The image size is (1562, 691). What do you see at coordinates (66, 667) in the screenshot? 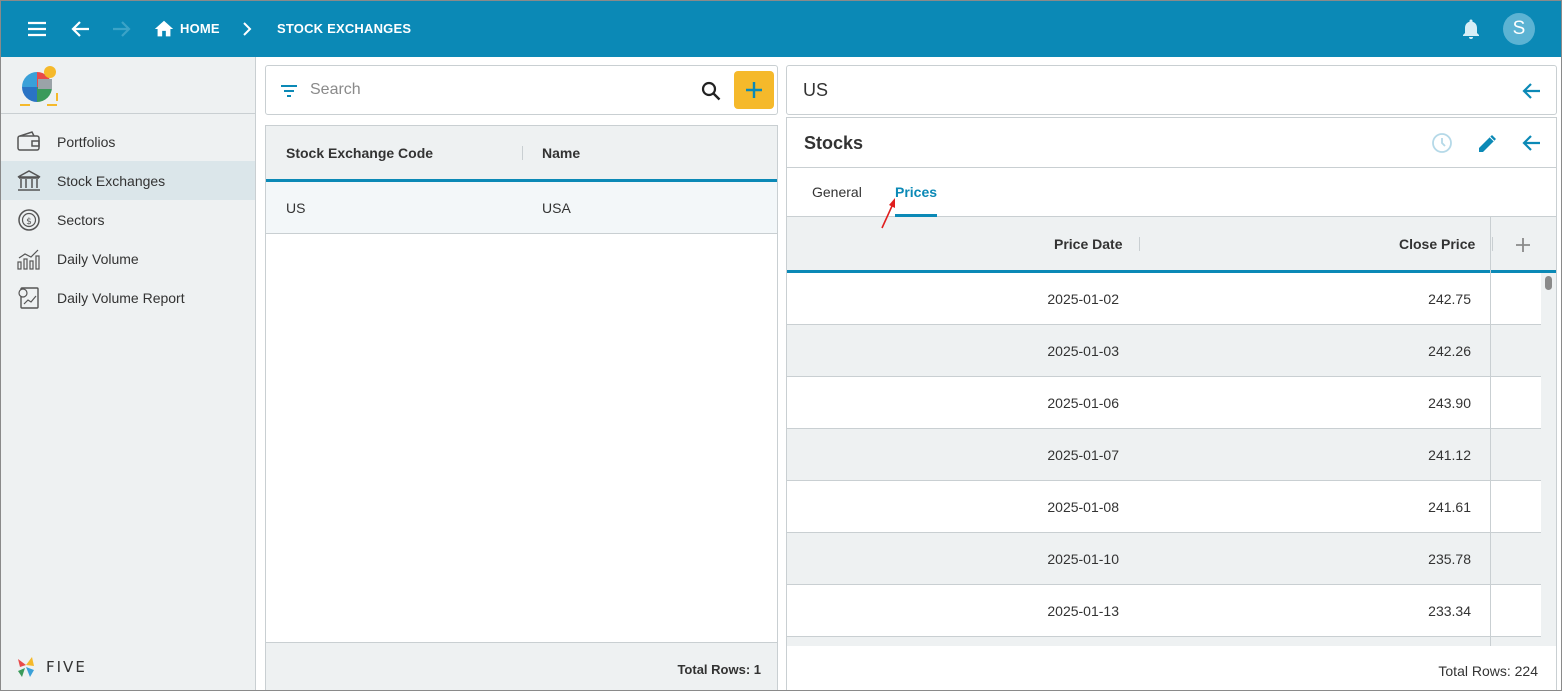
I see `brand-text: FIVE` at bounding box center [66, 667].